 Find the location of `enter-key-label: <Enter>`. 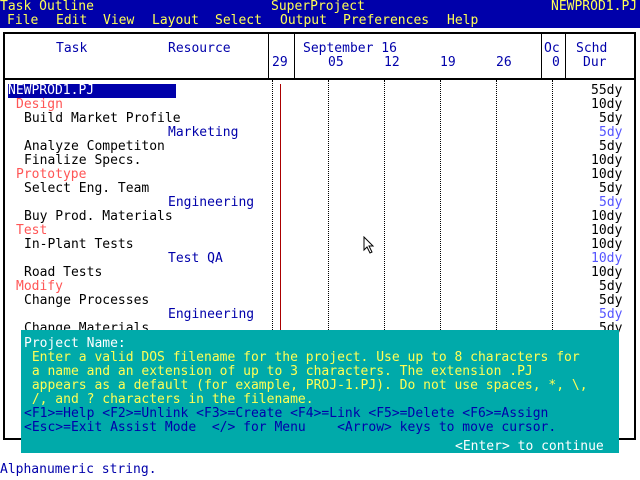

enter-key-label: <Enter> is located at coordinates (482, 446).